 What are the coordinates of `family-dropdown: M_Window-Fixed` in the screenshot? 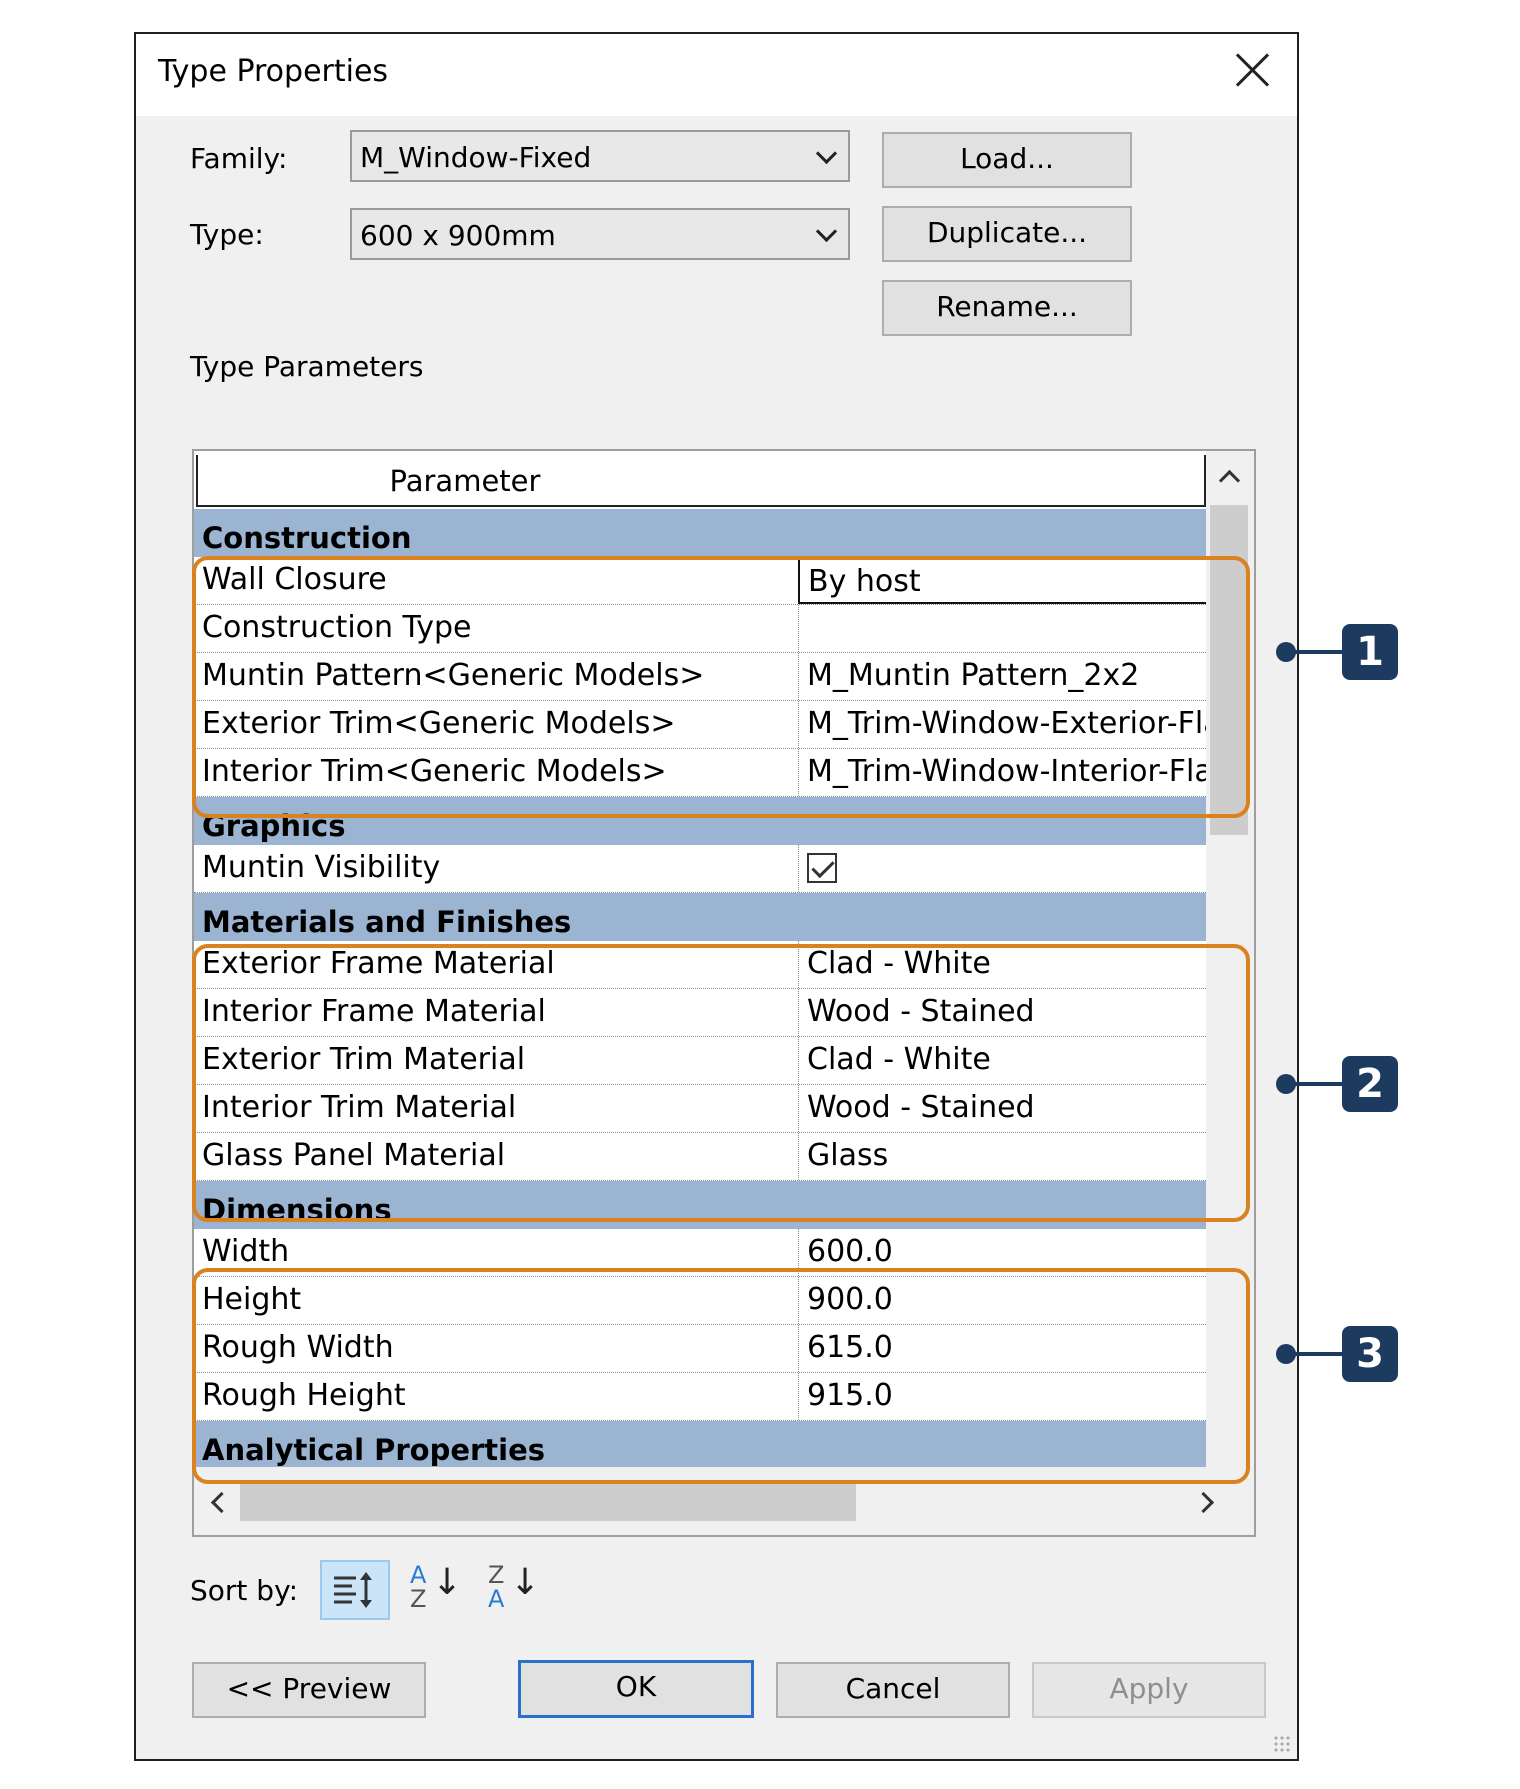 It's located at (600, 156).